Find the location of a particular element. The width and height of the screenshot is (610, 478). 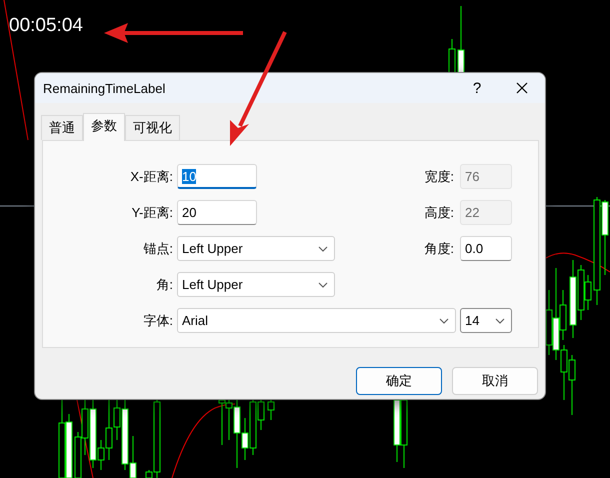

field-label: X-距离: is located at coordinates (151, 177).